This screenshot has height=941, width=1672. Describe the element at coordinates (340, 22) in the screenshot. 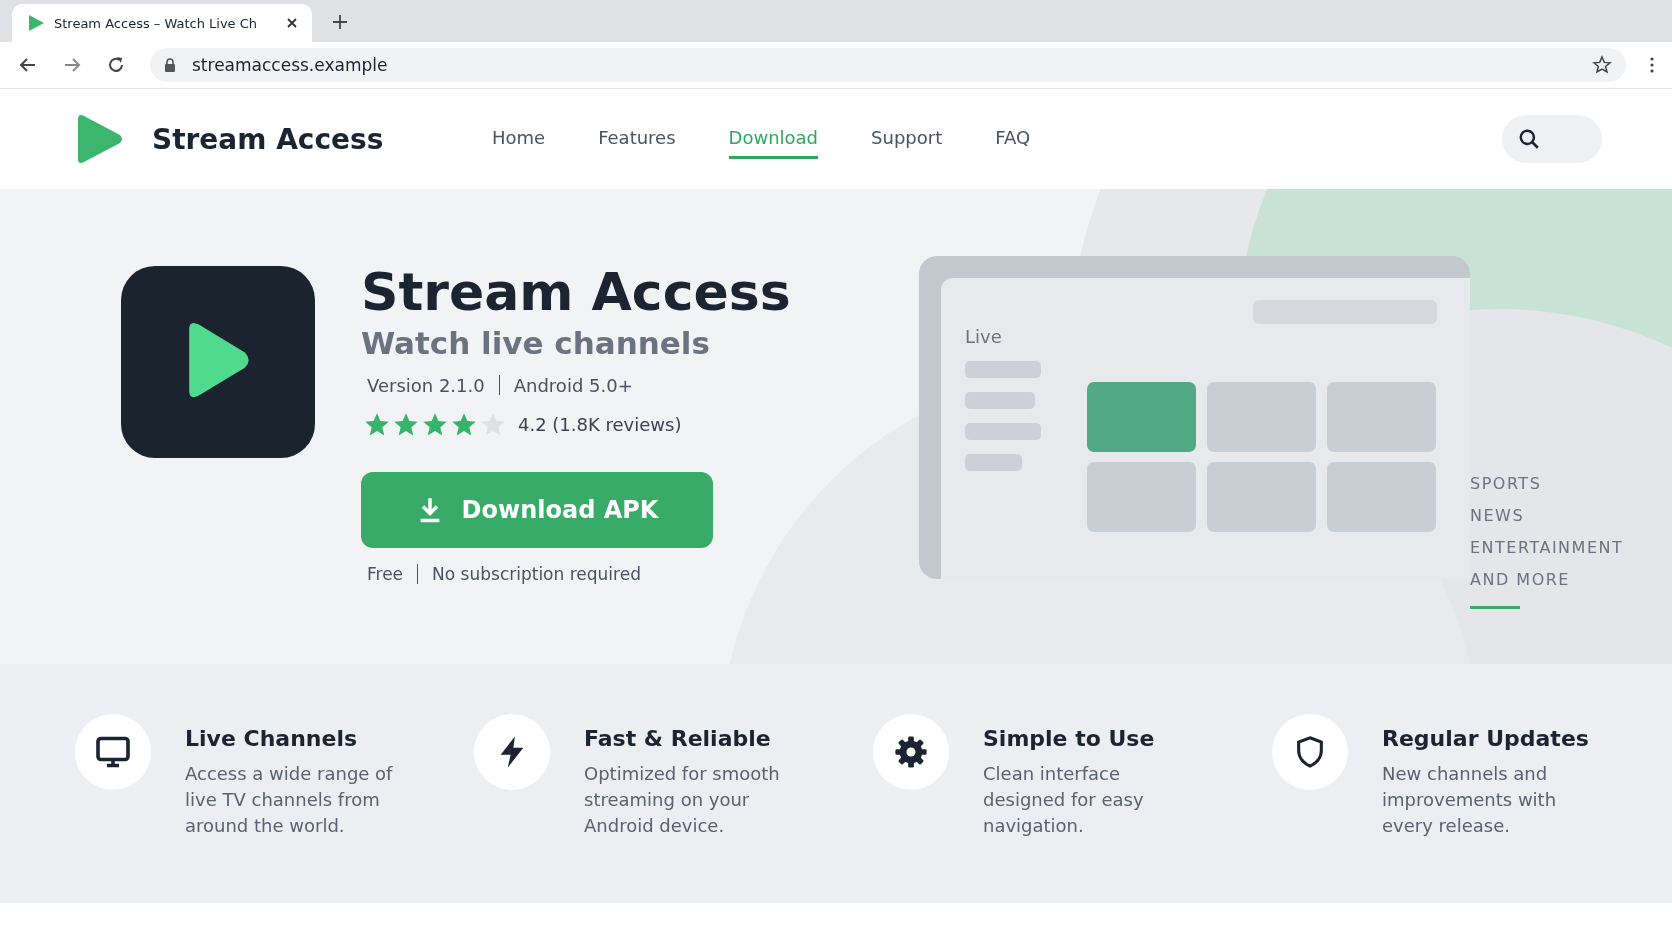

I see `new-tab-icon` at that location.